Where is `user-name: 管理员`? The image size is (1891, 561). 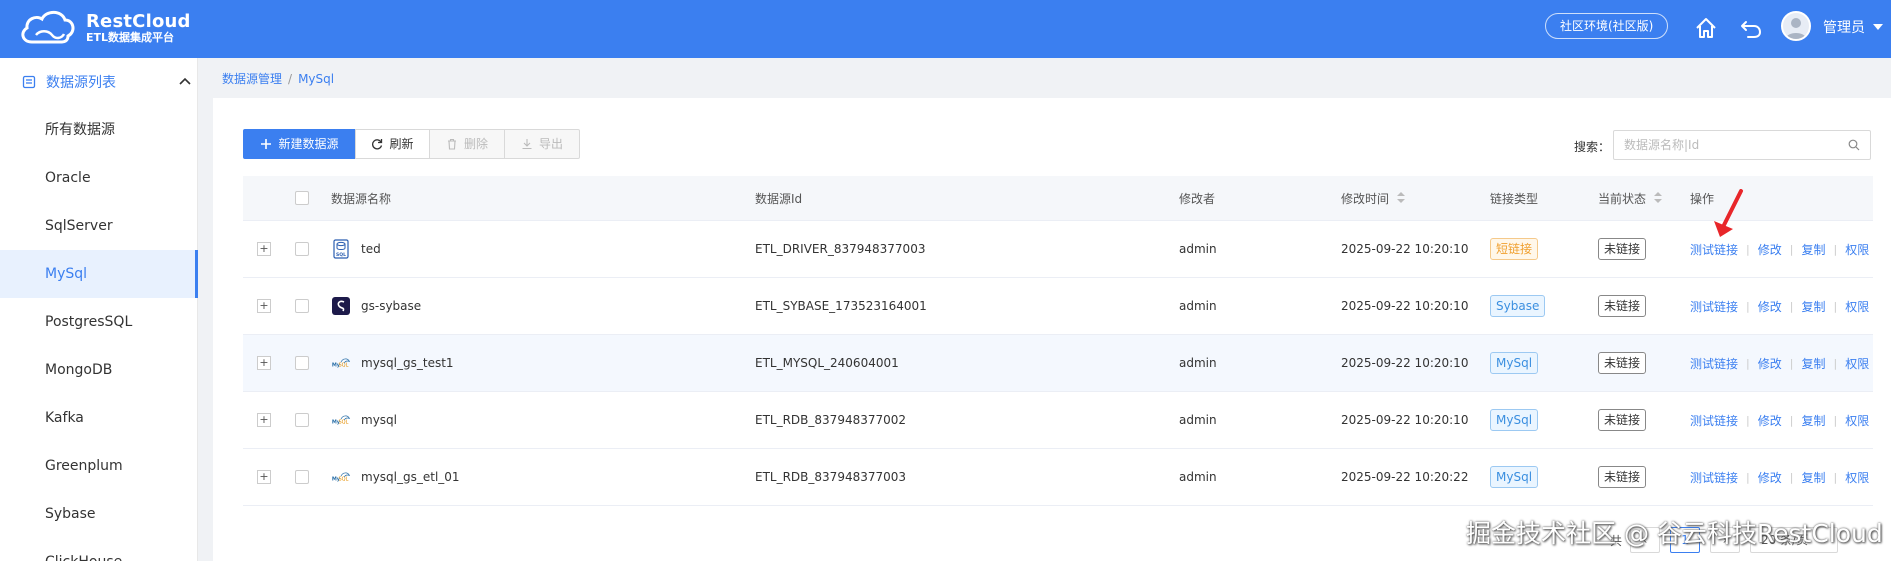 user-name: 管理员 is located at coordinates (1844, 27).